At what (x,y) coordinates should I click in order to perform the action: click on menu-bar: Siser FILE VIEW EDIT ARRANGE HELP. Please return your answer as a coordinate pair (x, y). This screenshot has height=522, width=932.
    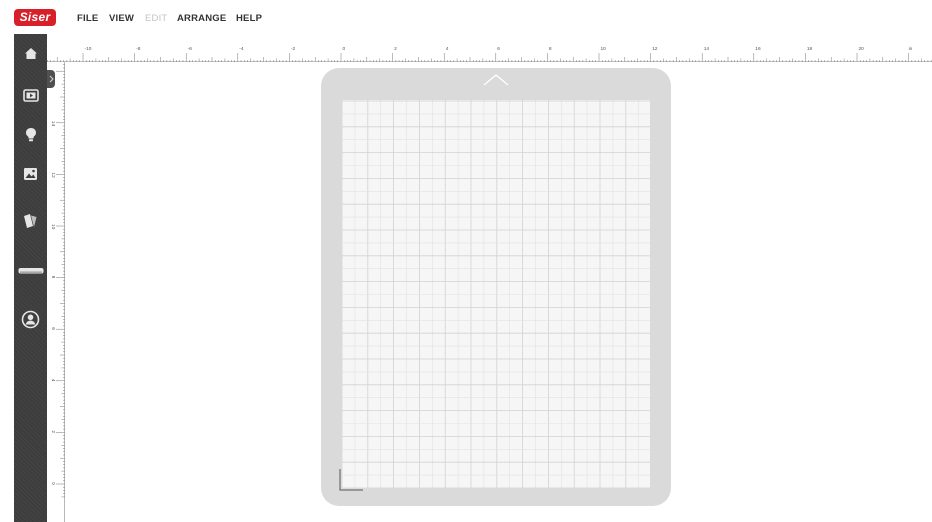
    Looking at the image, I should click on (466, 17).